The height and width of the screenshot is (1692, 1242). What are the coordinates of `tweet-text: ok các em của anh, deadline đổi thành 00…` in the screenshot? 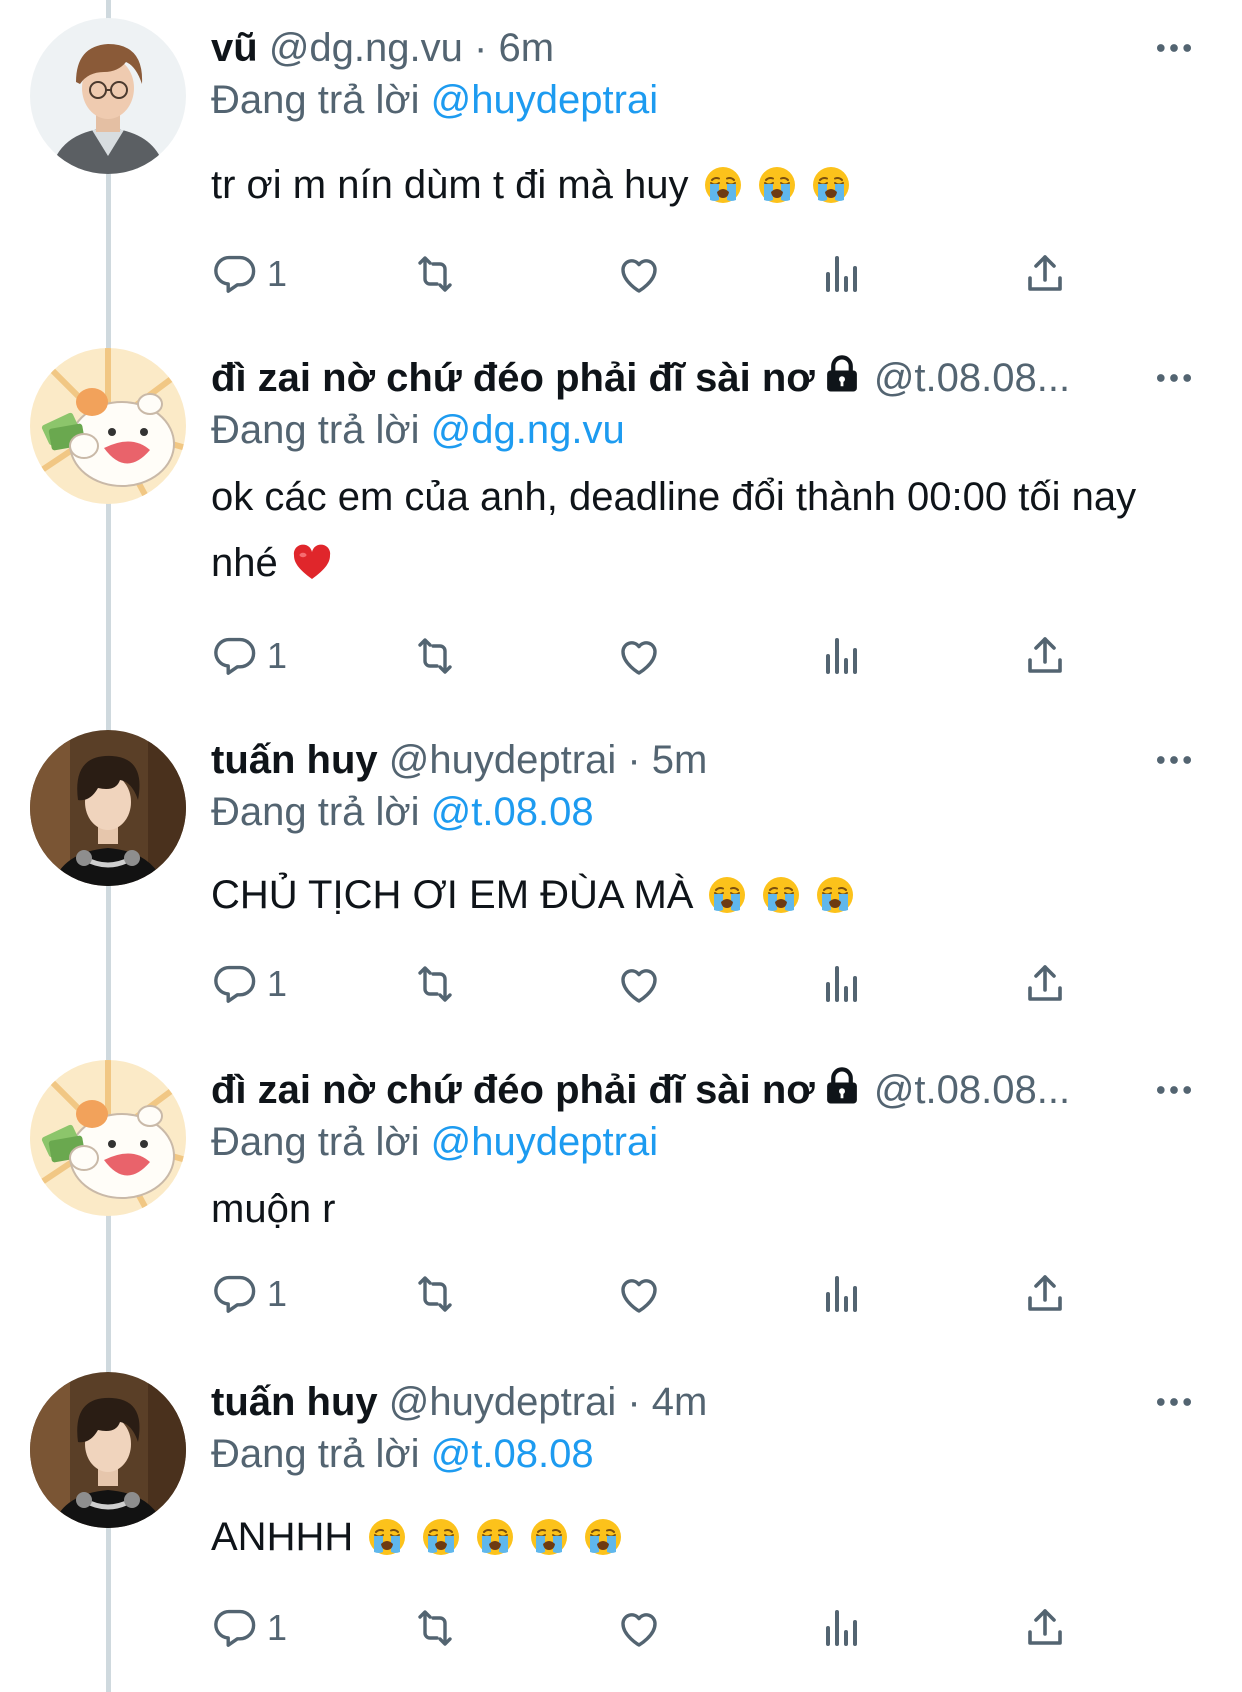 It's located at (696, 530).